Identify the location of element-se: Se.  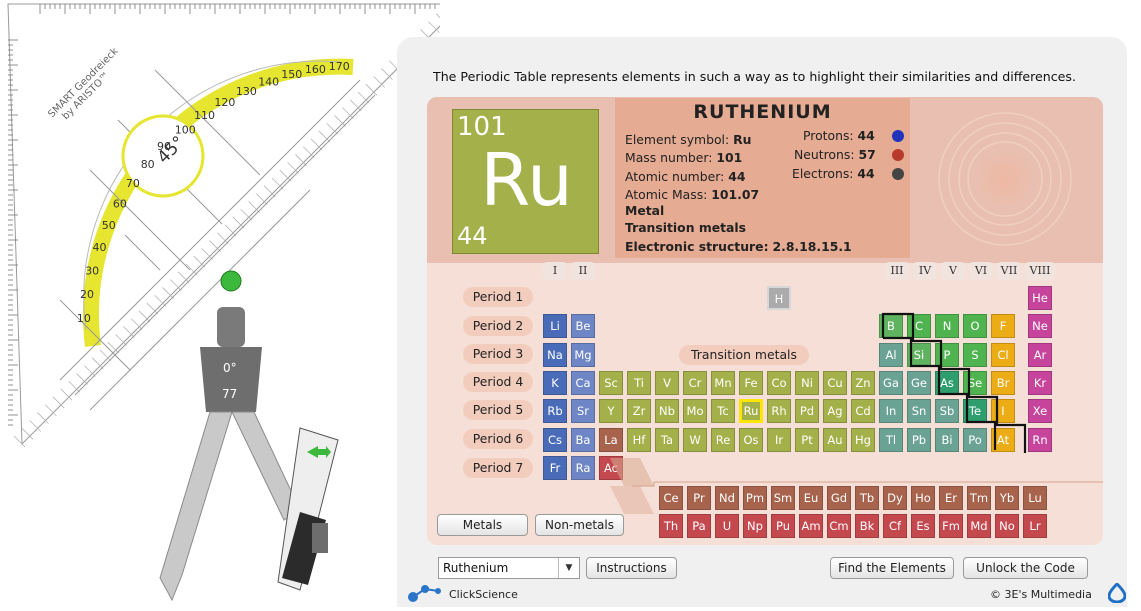
(975, 383).